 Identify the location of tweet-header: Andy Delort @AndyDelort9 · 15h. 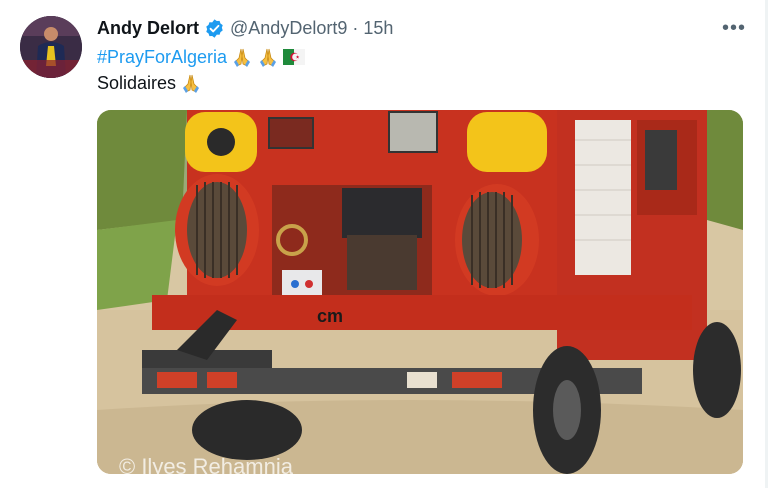
(245, 28).